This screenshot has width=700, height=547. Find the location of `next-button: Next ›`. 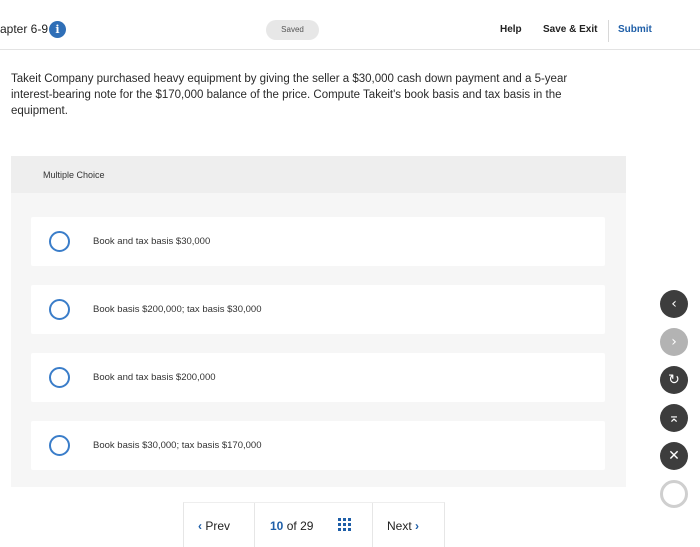

next-button: Next › is located at coordinates (403, 526).